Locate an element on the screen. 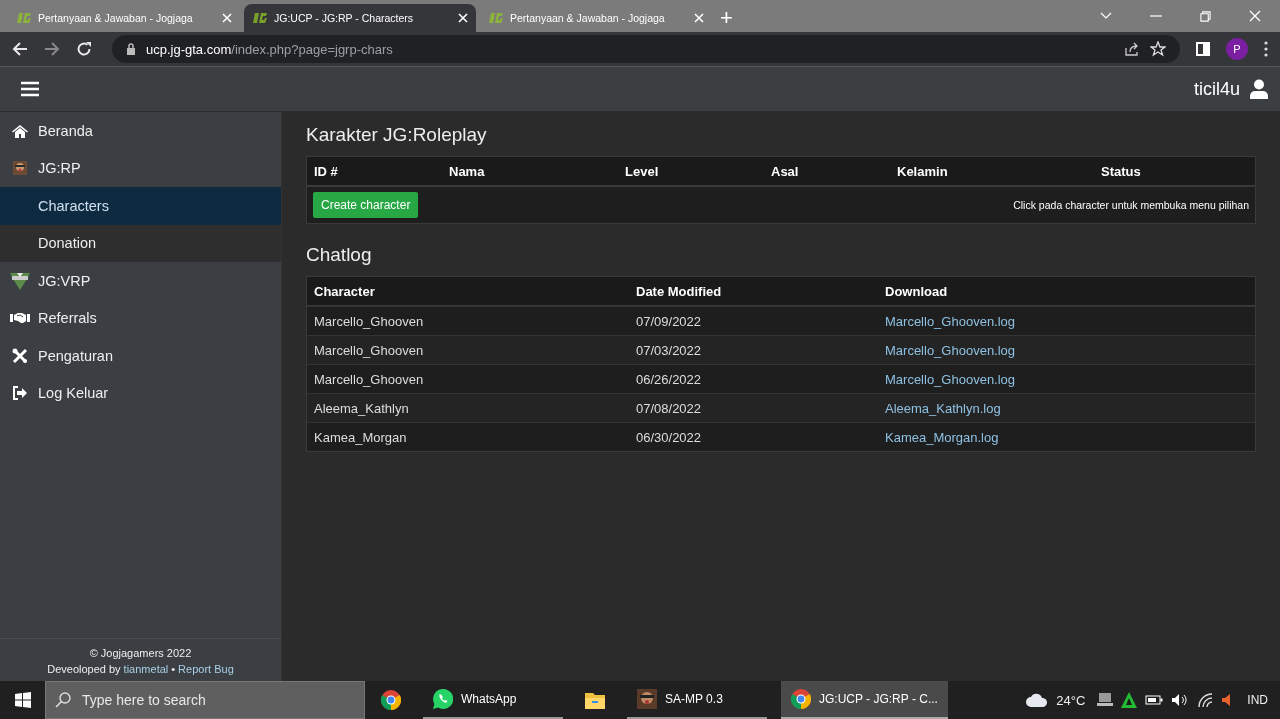 The height and width of the screenshot is (719, 1280). section-title: Karakter JG:Roleplay is located at coordinates (397, 135).